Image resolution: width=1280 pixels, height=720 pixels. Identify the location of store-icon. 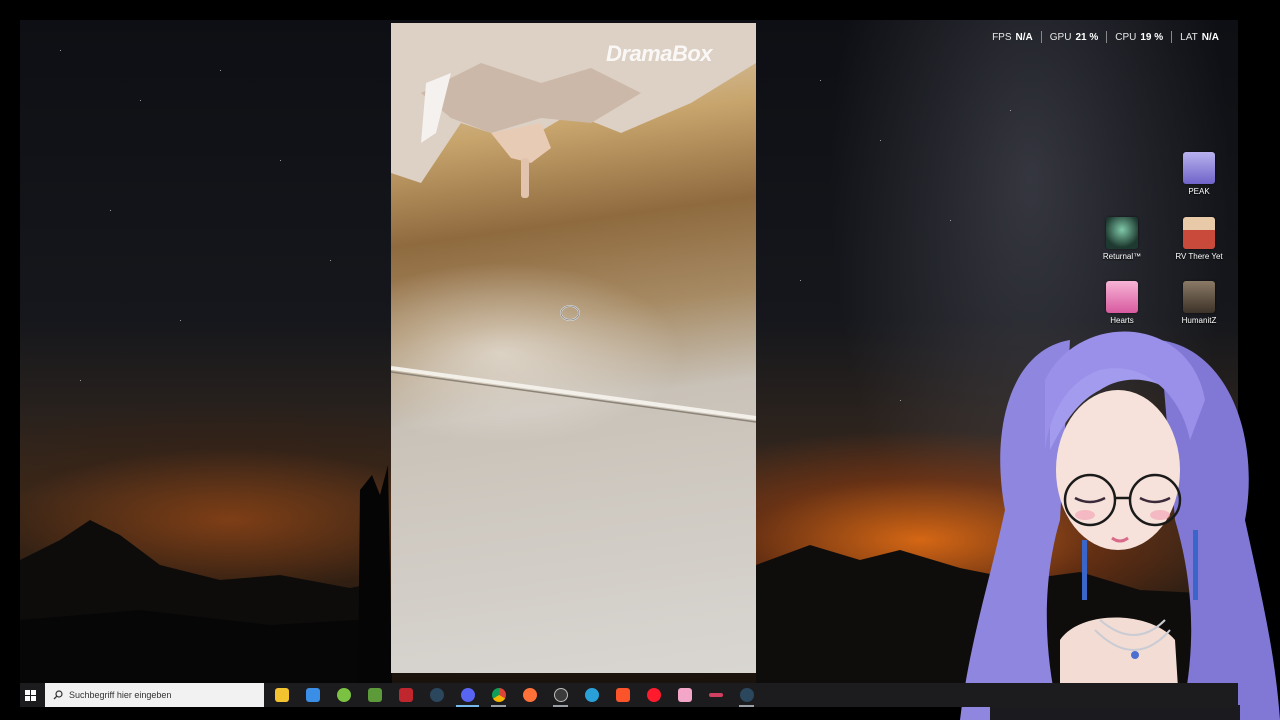
(312, 695).